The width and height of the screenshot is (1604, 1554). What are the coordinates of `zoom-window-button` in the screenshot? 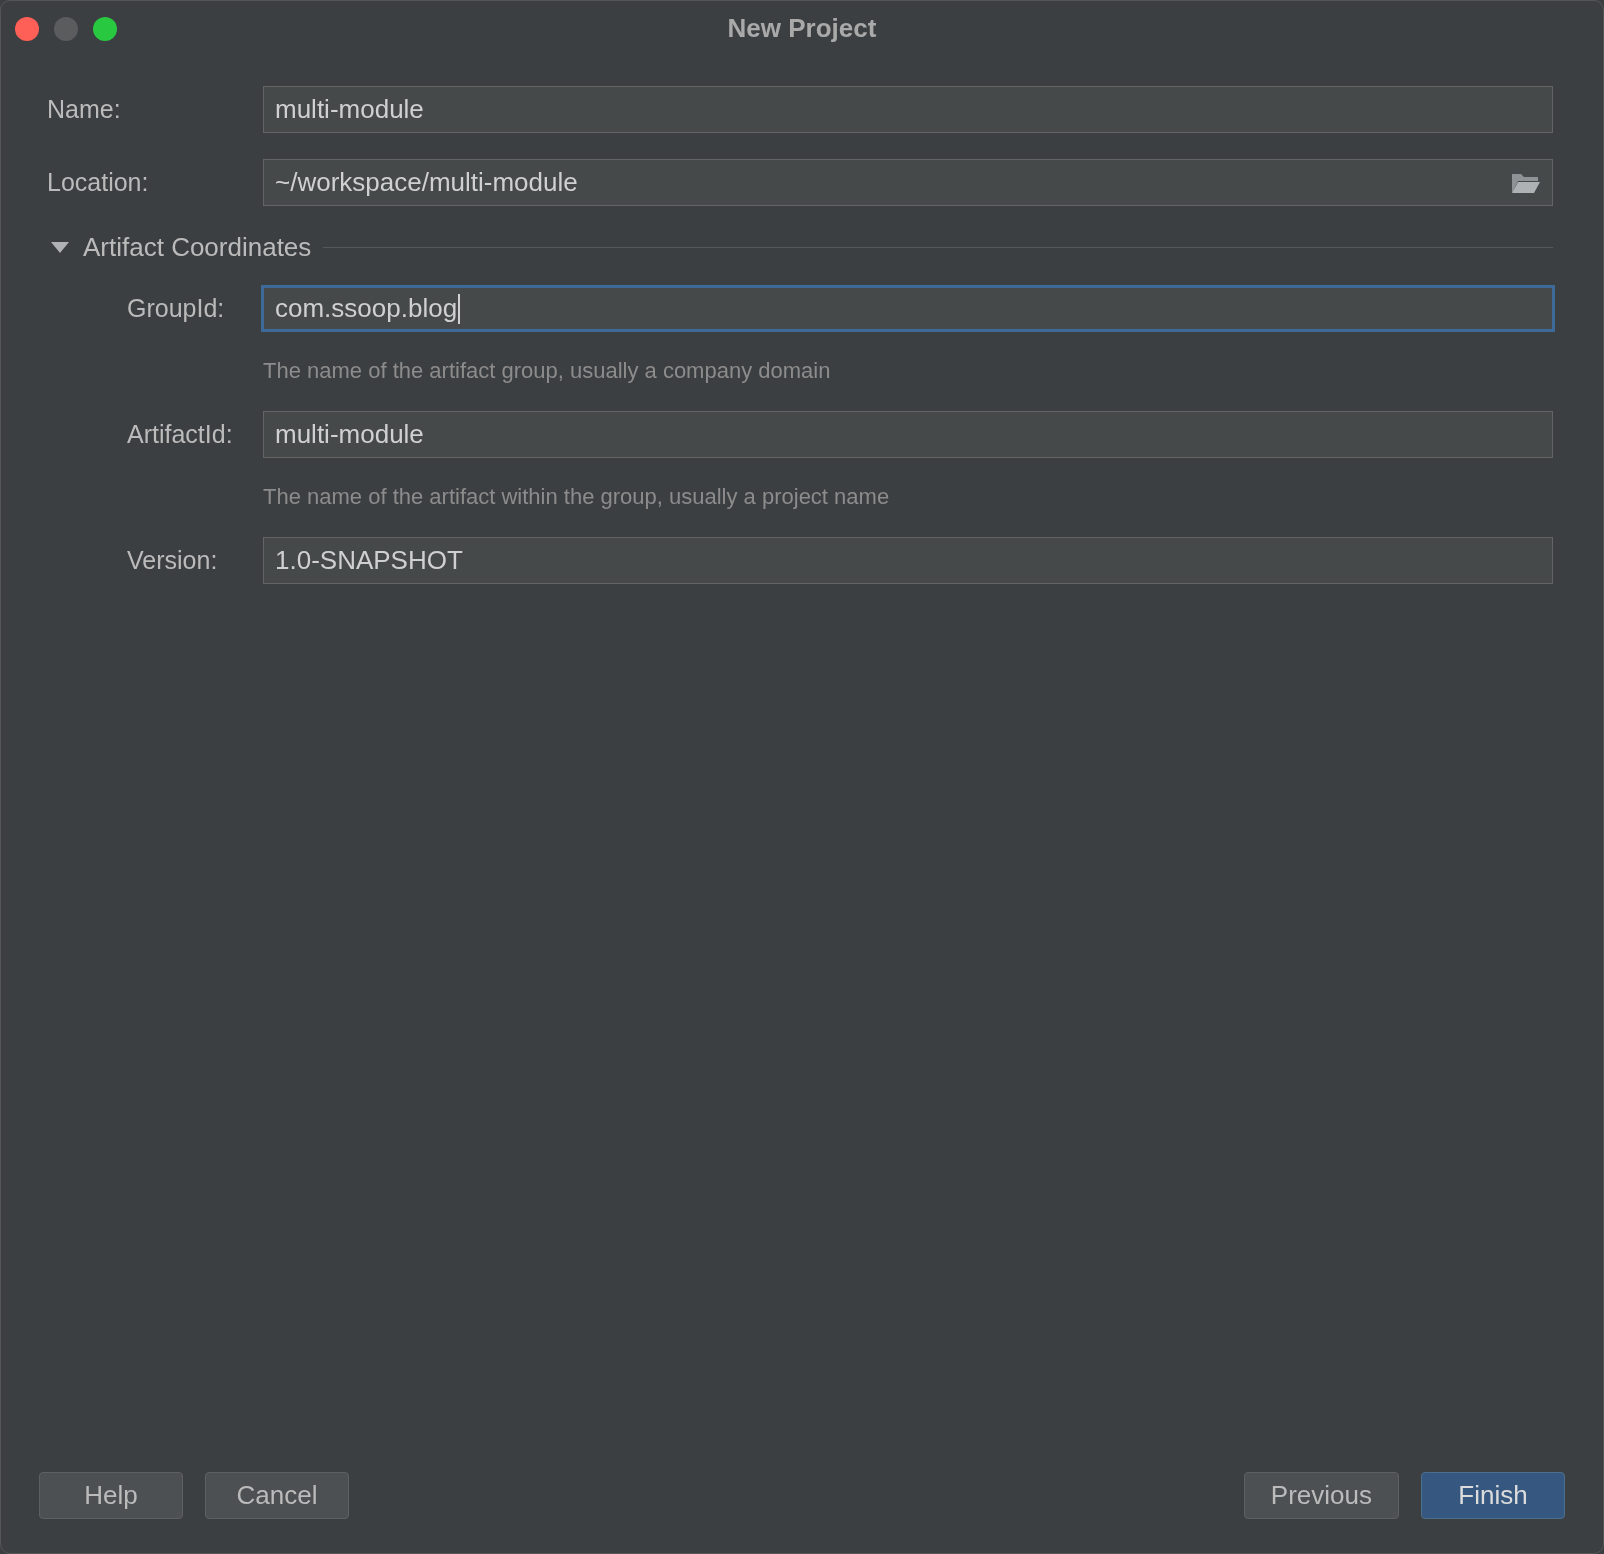 It's located at (105, 29).